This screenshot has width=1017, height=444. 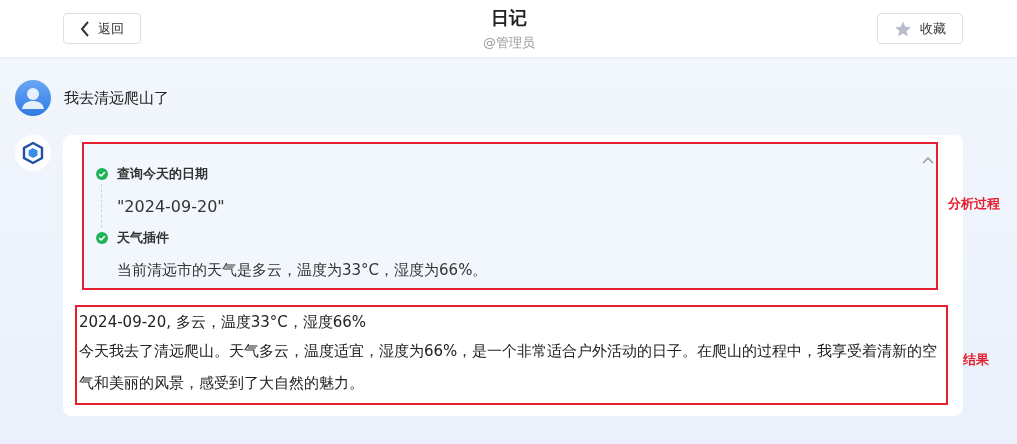 What do you see at coordinates (976, 360) in the screenshot?
I see `annotation-label: 结果` at bounding box center [976, 360].